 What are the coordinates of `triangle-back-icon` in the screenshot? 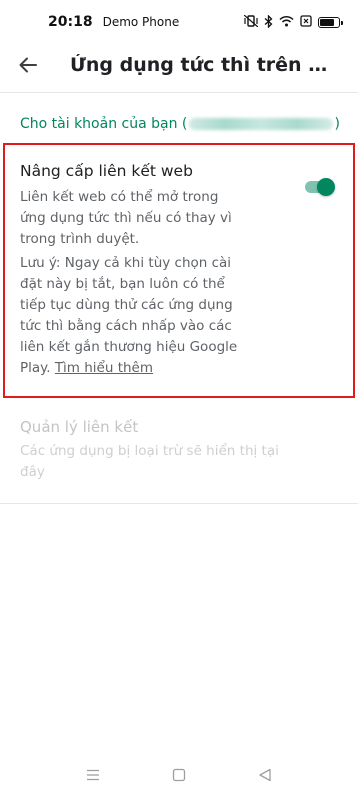 It's located at (265, 775).